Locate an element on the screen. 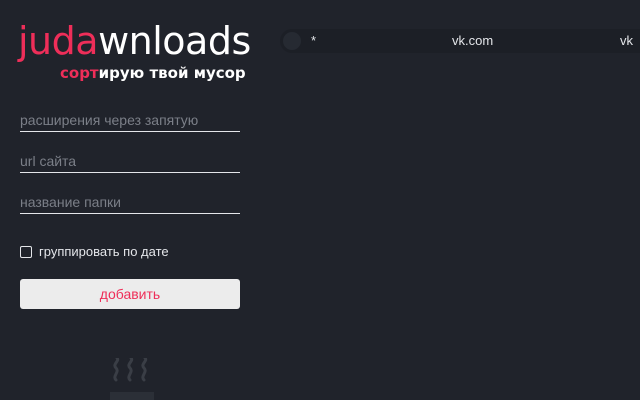 This screenshot has width=640, height=400. group-by-date-checkbox is located at coordinates (26, 251).